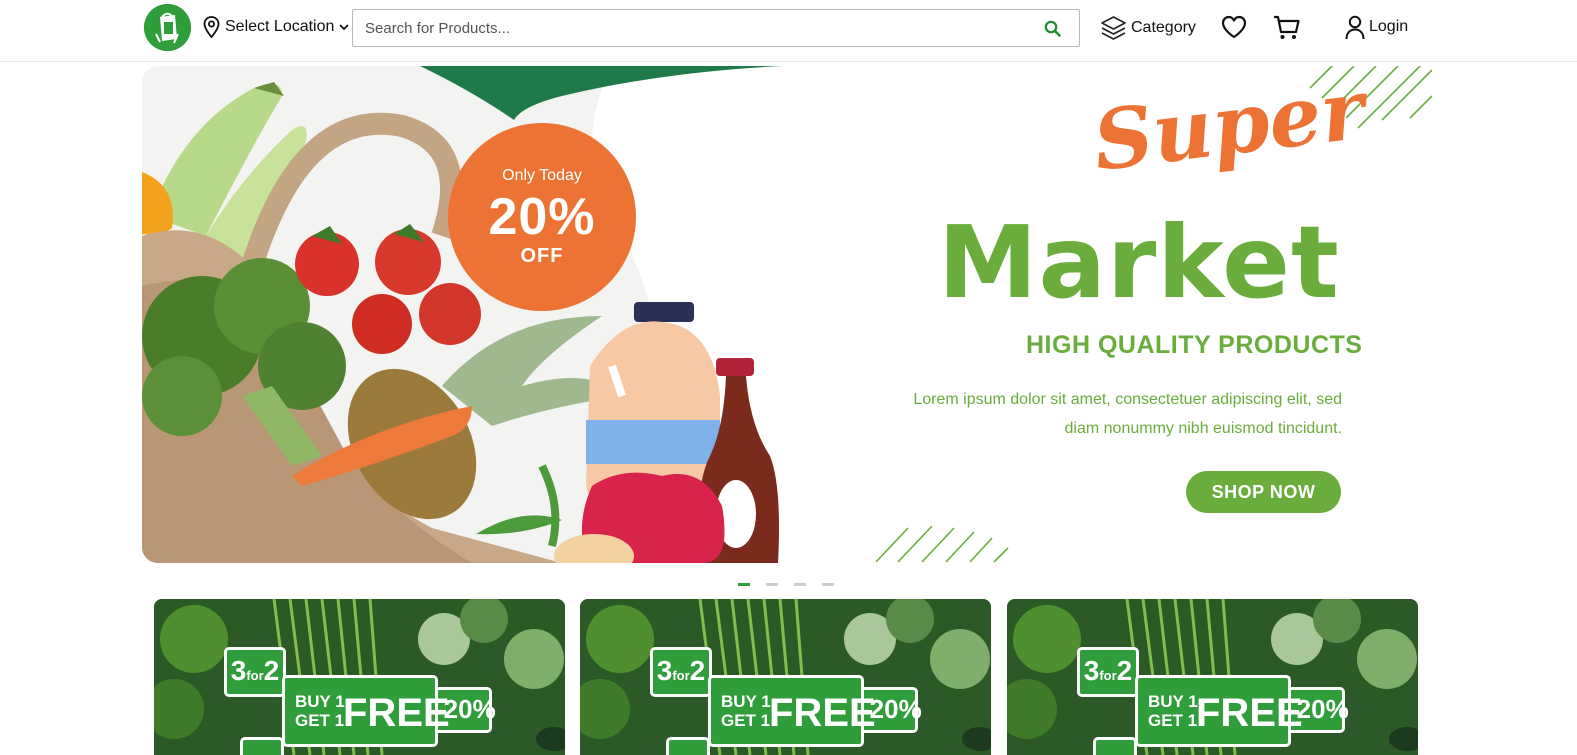  I want to click on search-icon, so click(1052, 28).